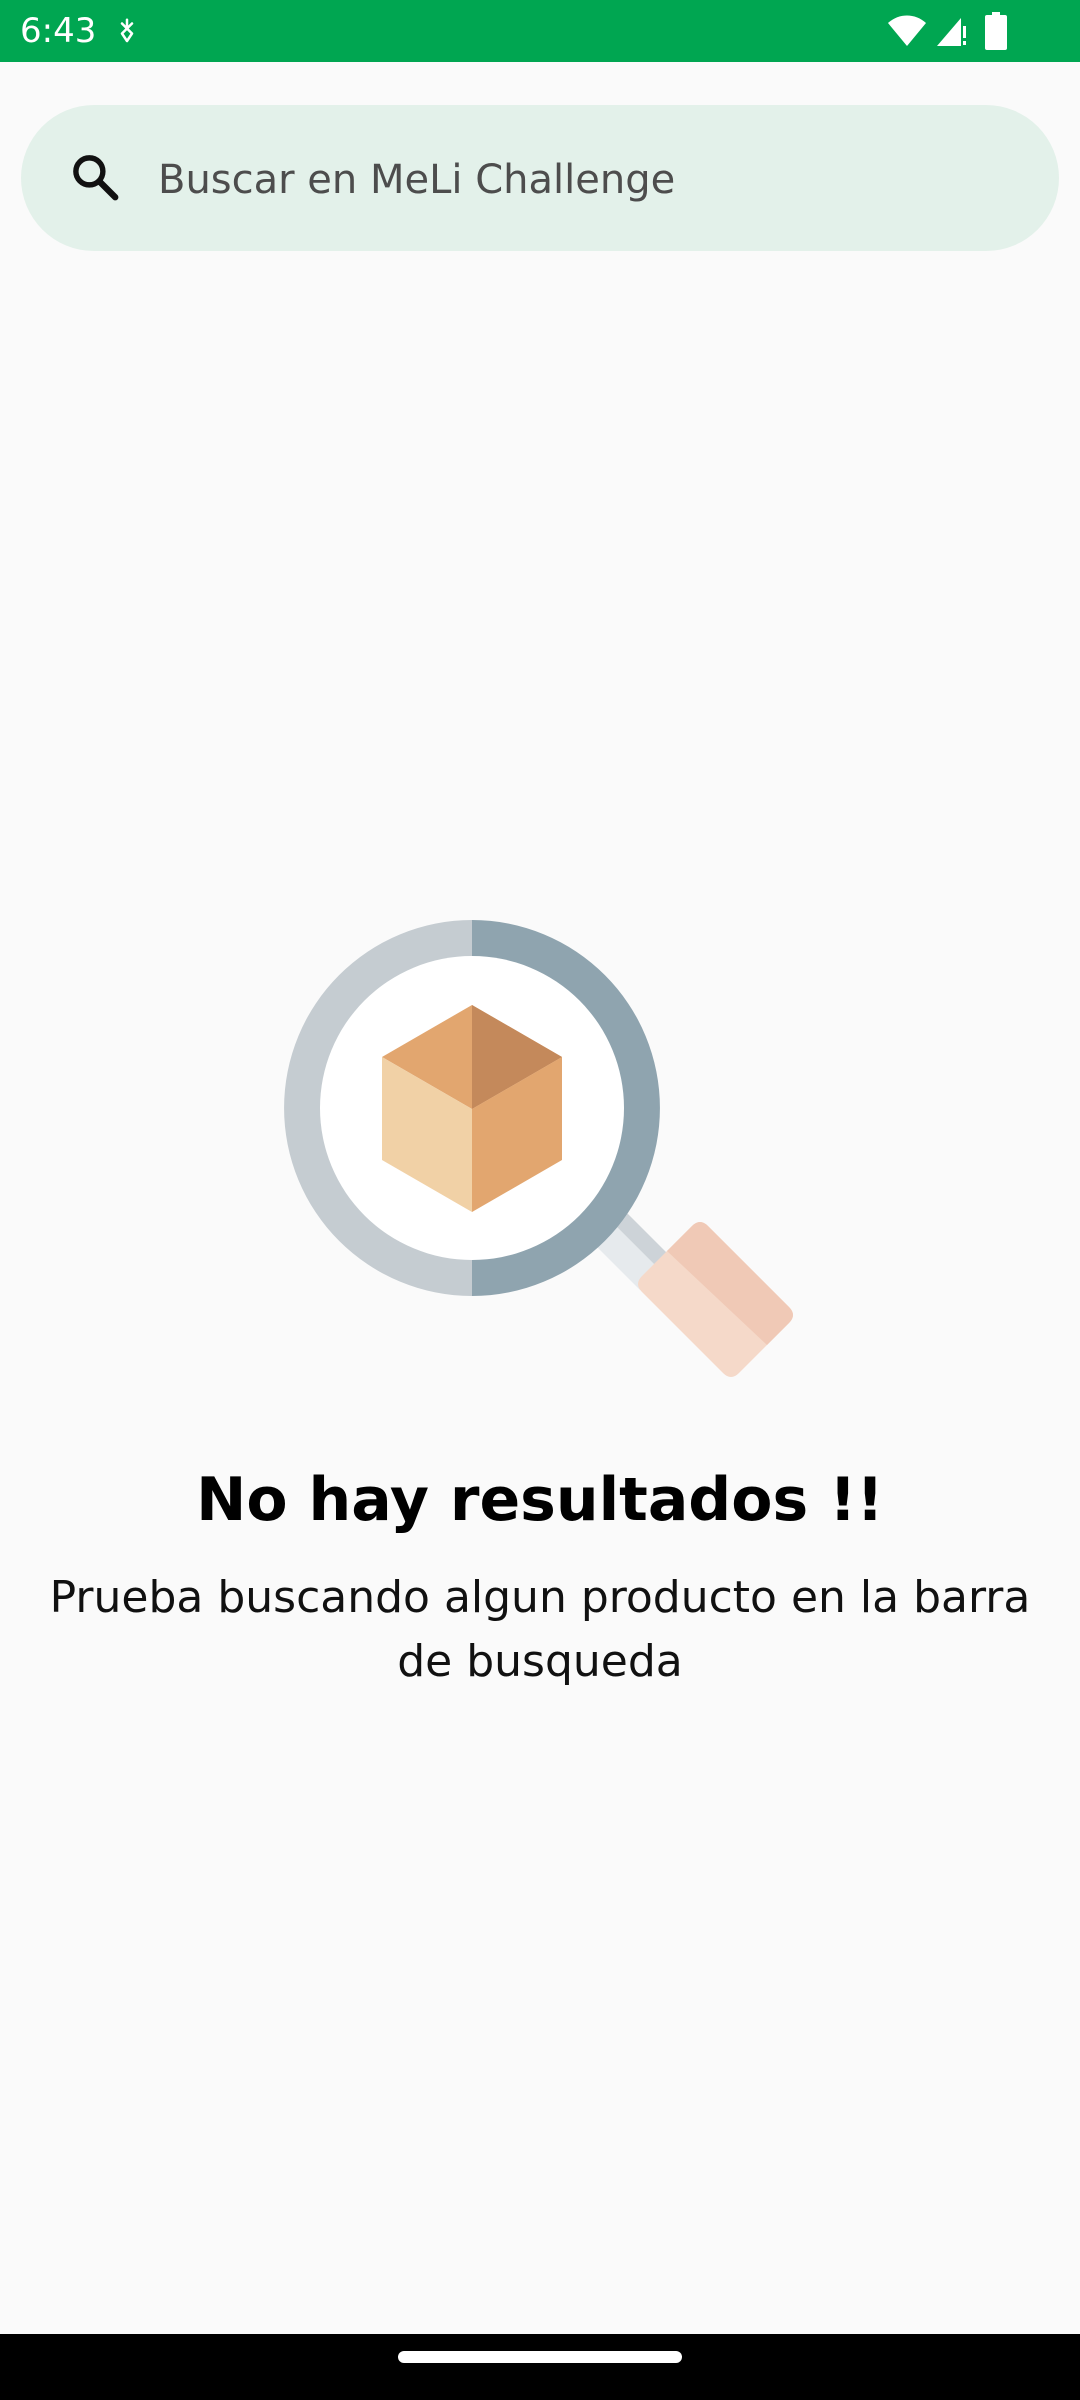 Image resolution: width=1080 pixels, height=2400 pixels. I want to click on wifi-icon, so click(907, 30).